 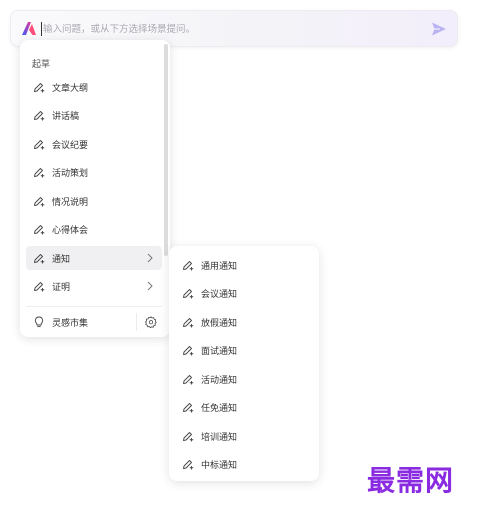 What do you see at coordinates (243, 293) in the screenshot?
I see `submenu-item-meeting-notice: 会议通知` at bounding box center [243, 293].